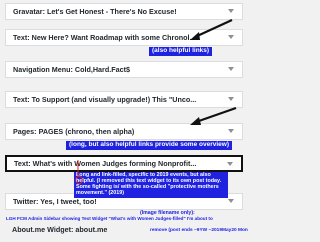  I want to click on circle-highlight, so click(79, 180).